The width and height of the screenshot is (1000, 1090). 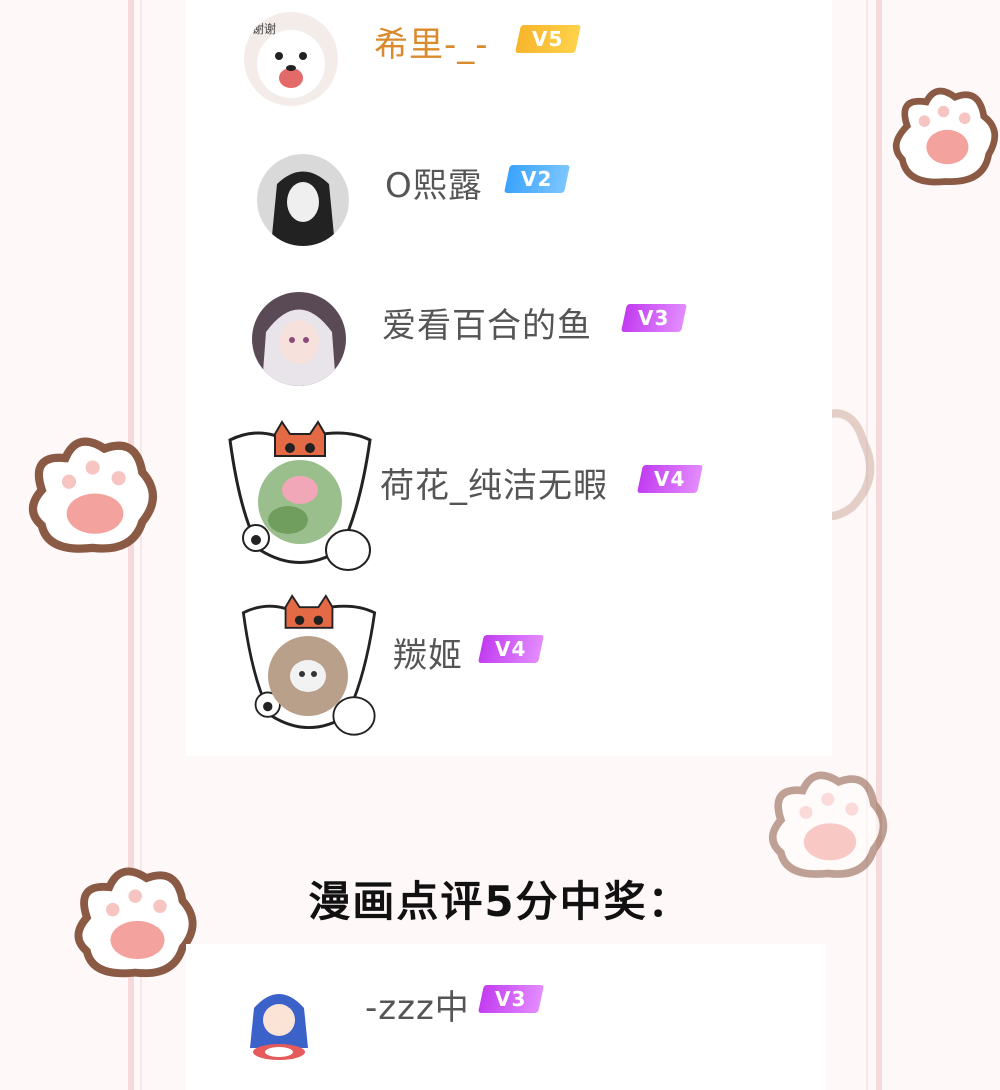 What do you see at coordinates (431, 41) in the screenshot?
I see `username: 希里-_-` at bounding box center [431, 41].